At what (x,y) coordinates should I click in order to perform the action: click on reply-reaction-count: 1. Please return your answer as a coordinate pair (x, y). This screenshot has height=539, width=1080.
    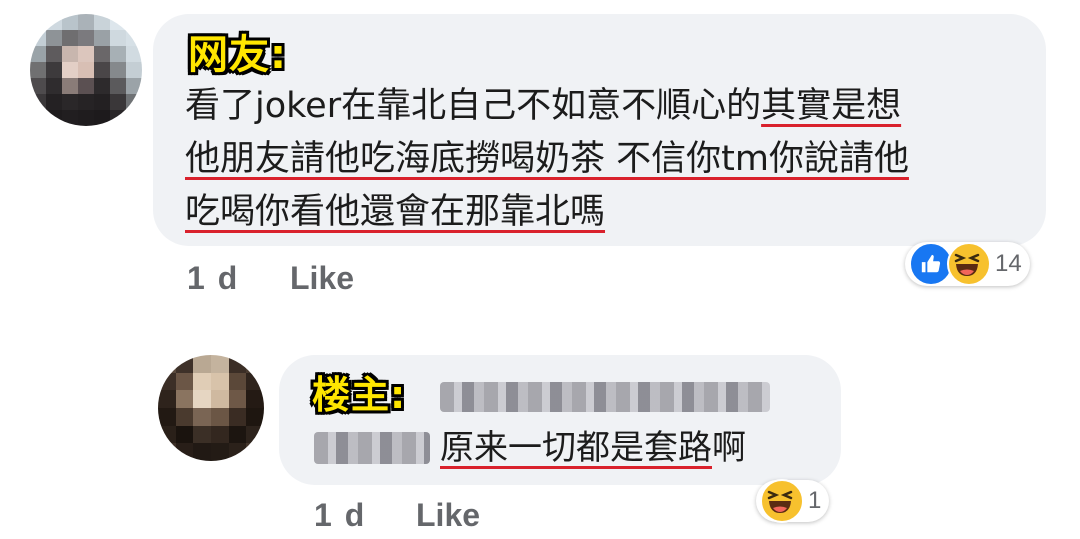
    Looking at the image, I should click on (815, 500).